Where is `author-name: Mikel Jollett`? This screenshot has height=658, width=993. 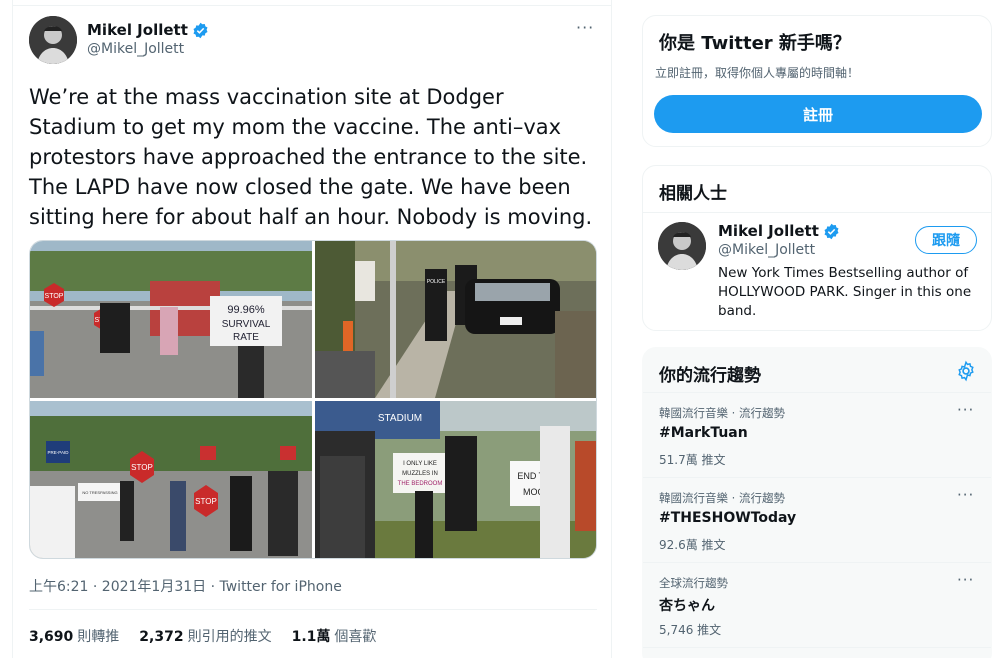
author-name: Mikel Jollett is located at coordinates (148, 30).